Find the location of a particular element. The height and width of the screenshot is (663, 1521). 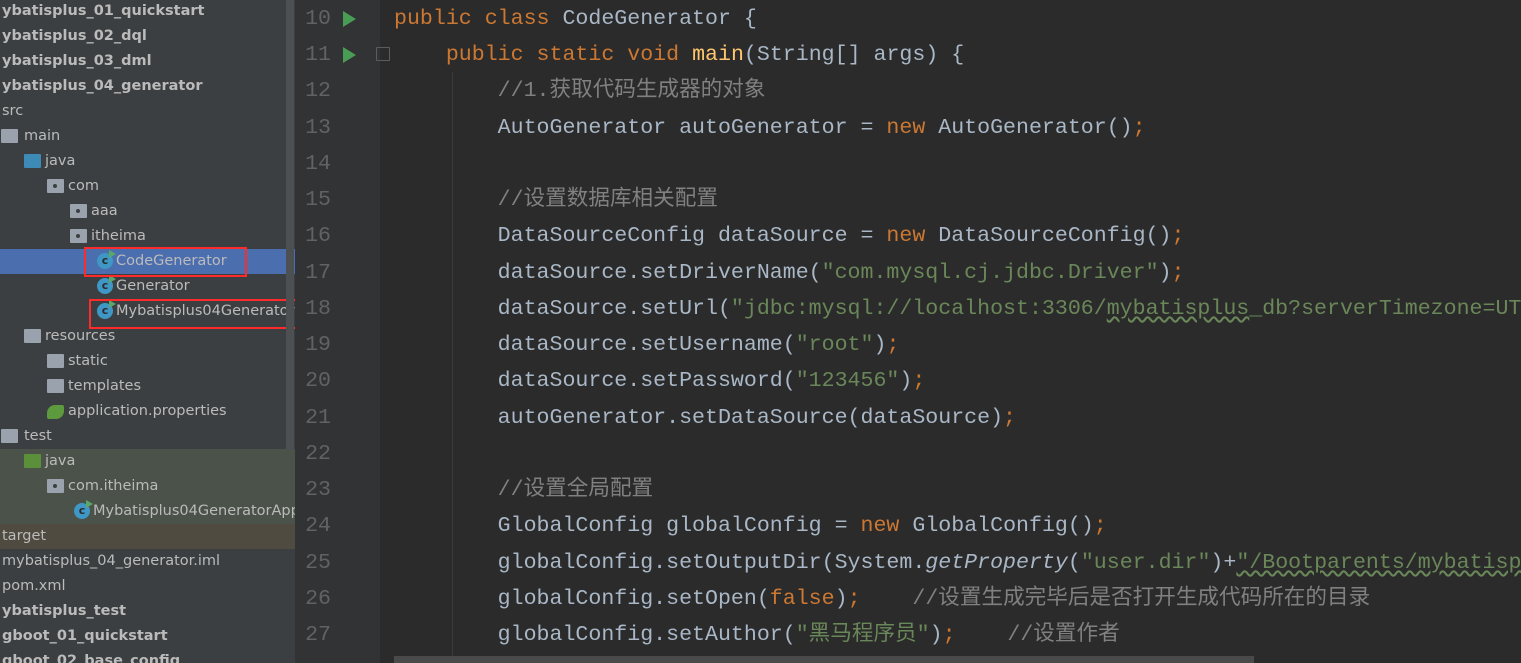

tree-item: c Mybatisplus04GeneratorApp is located at coordinates (147, 511).